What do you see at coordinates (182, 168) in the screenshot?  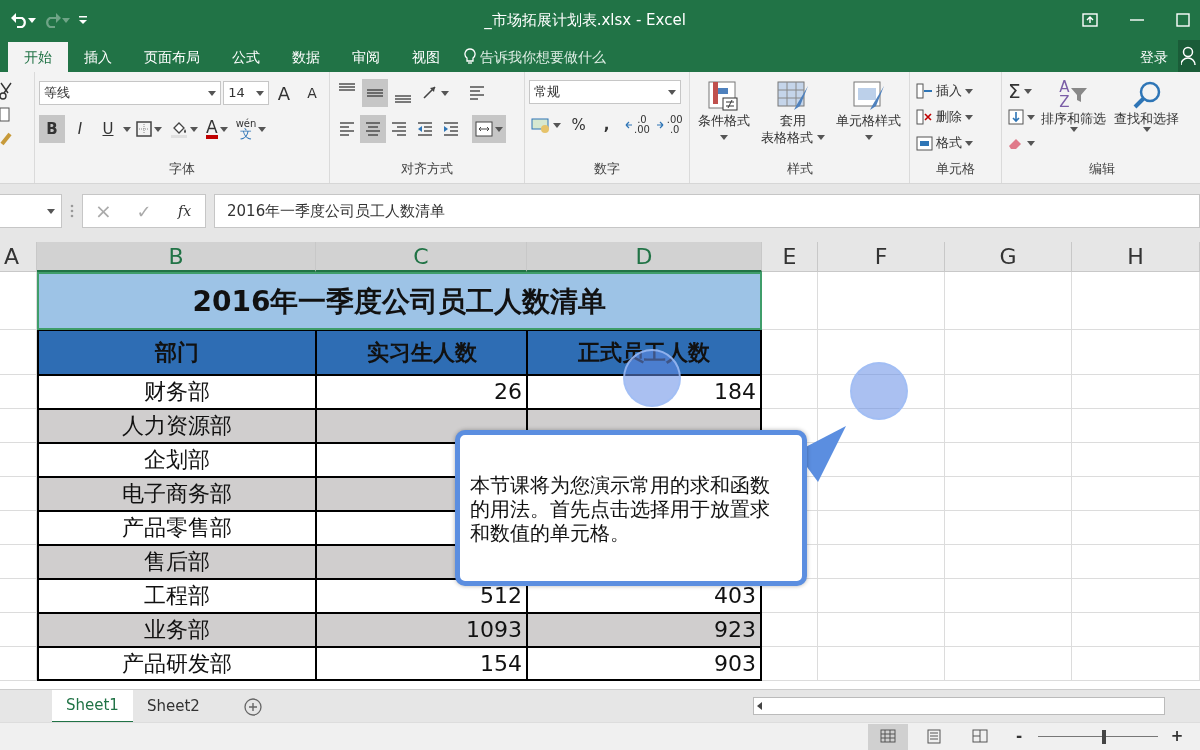 I see `group-label: 字体` at bounding box center [182, 168].